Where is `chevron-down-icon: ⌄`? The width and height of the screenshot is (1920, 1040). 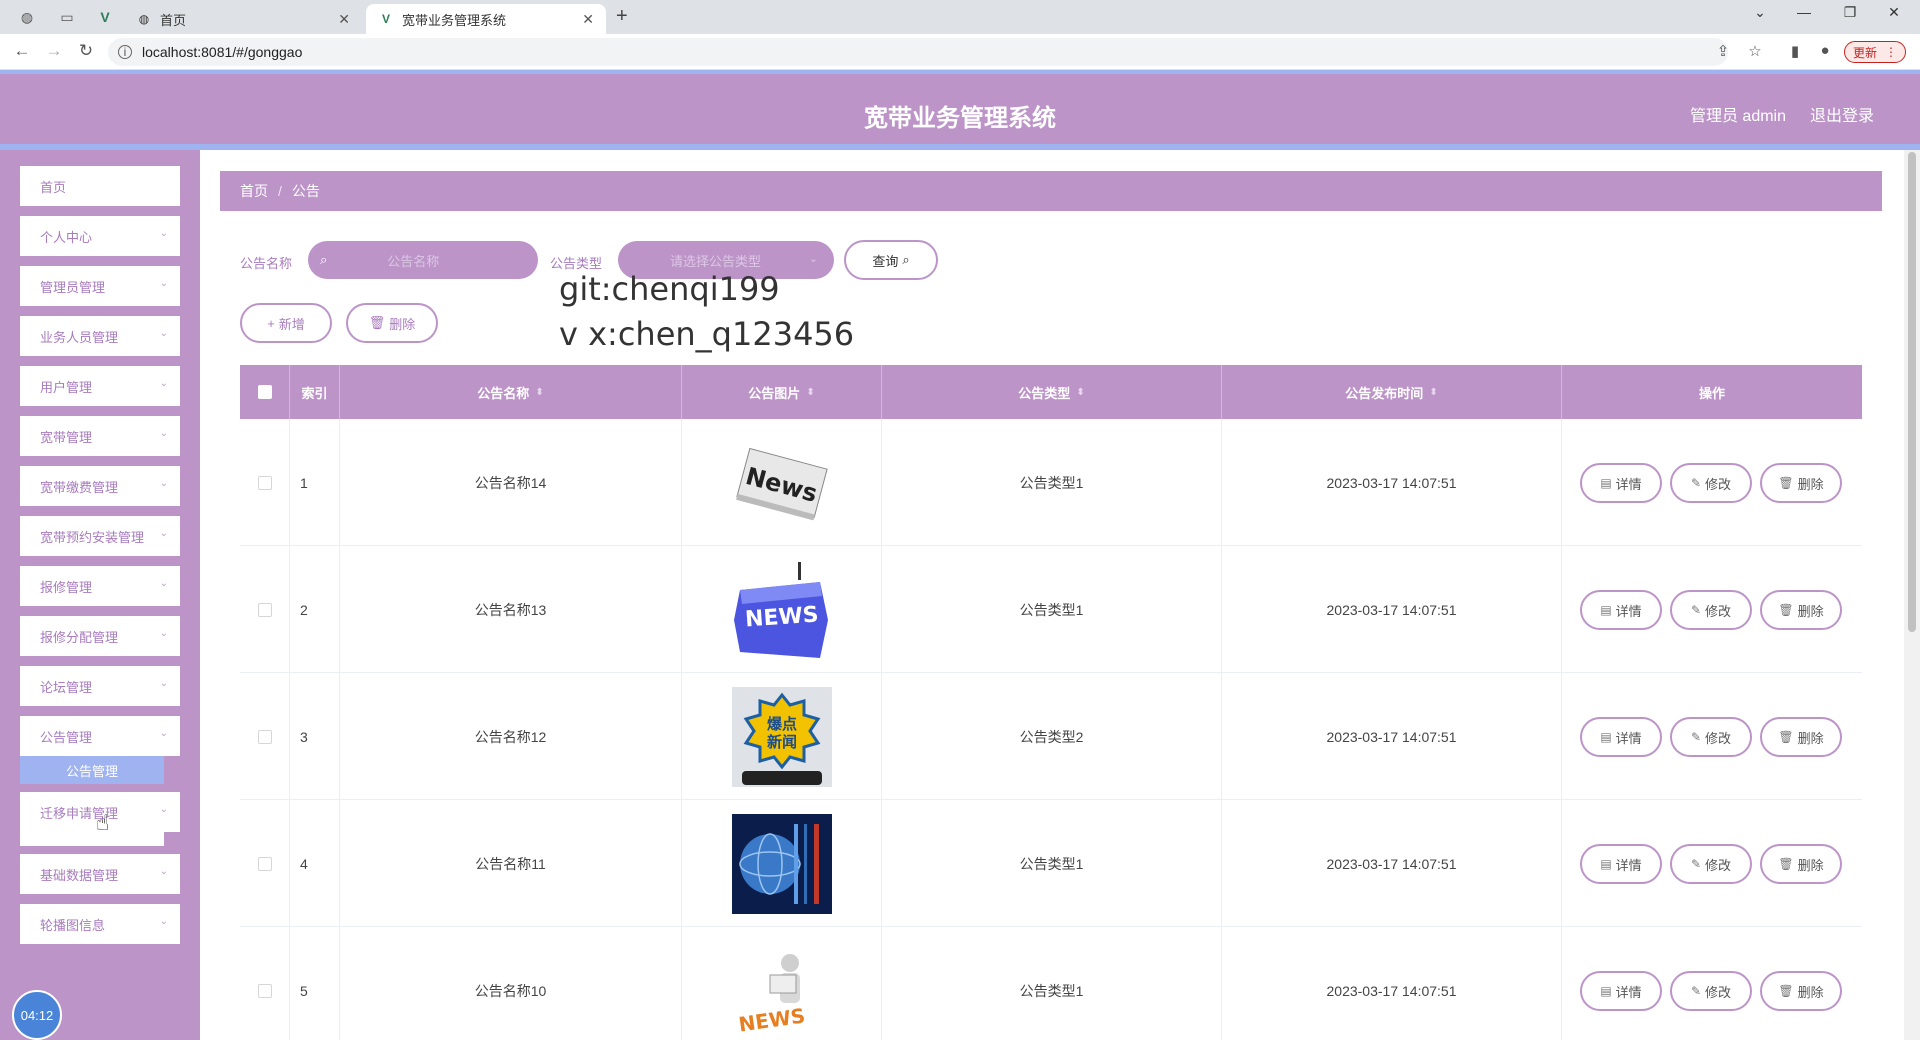
chevron-down-icon: ⌄ is located at coordinates (163, 809).